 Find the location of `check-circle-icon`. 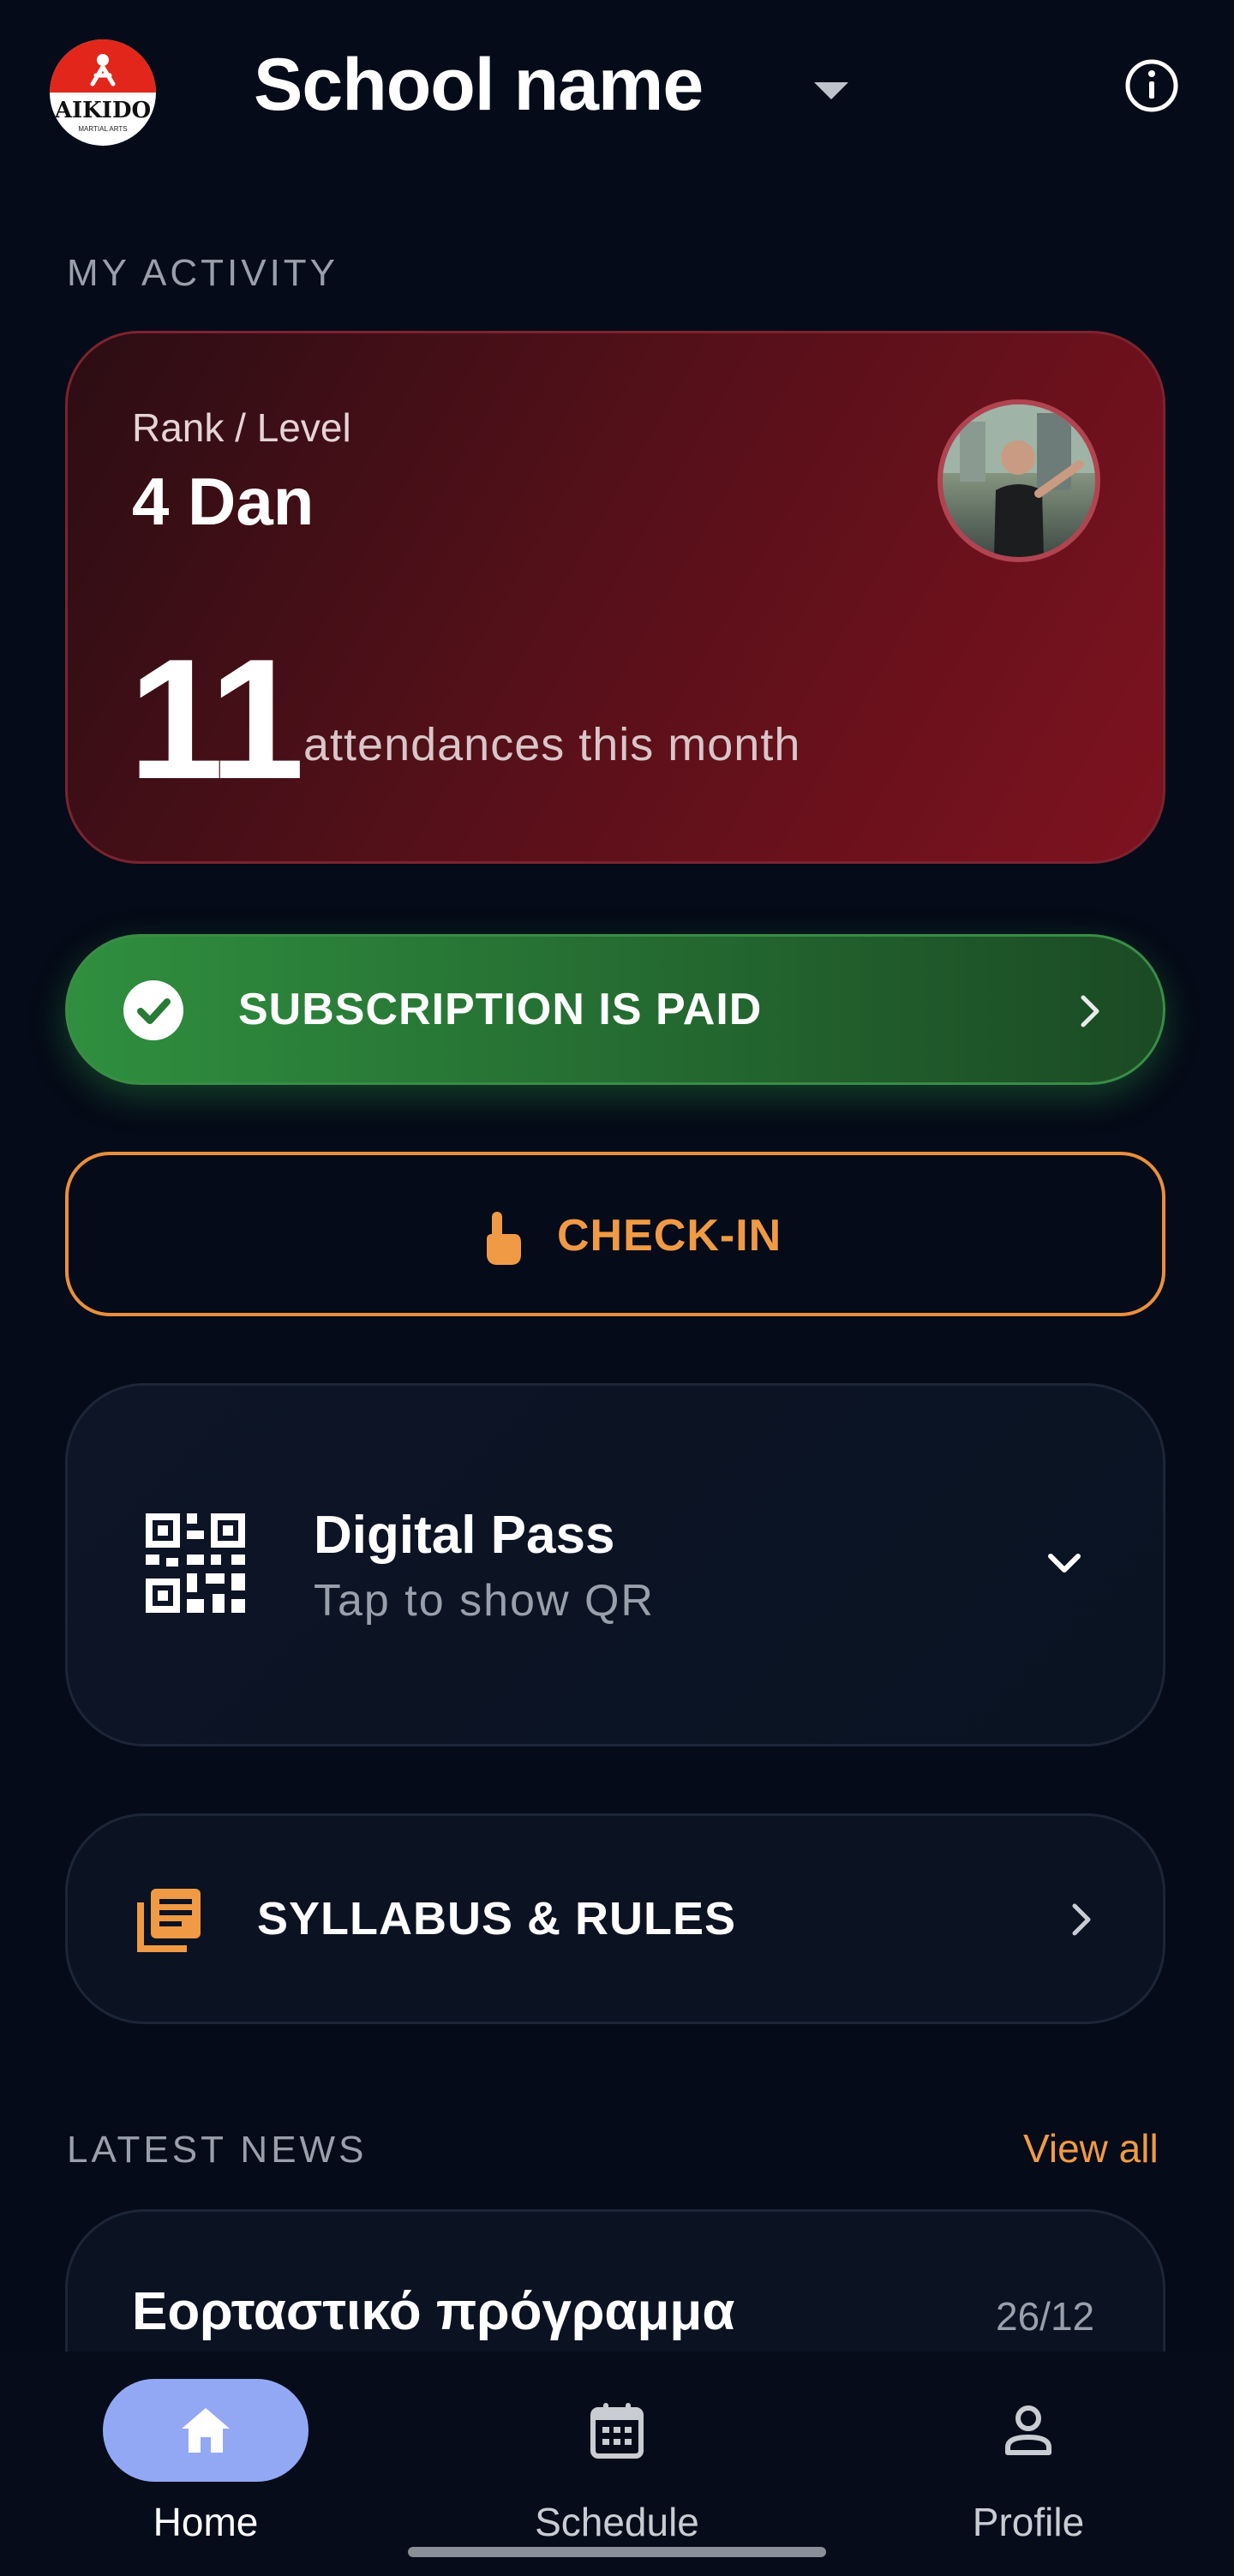

check-circle-icon is located at coordinates (153, 1010).